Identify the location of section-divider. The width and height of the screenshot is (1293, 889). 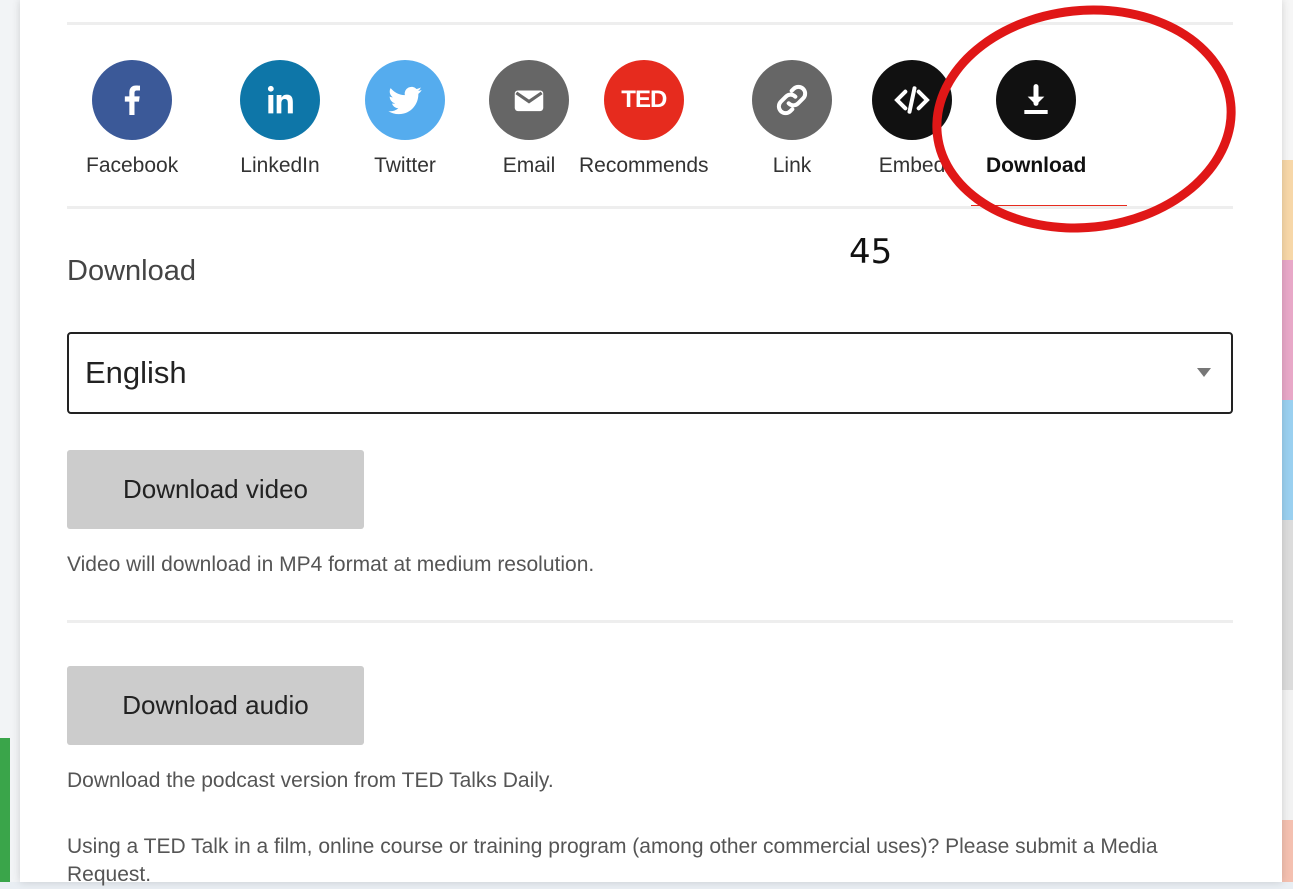
(650, 621).